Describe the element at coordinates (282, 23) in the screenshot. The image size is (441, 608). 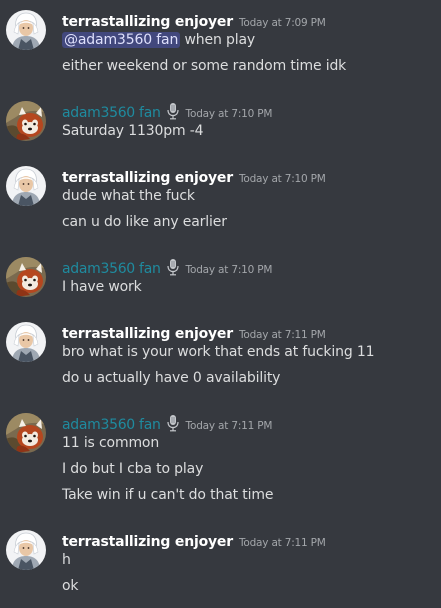
I see `message-timestamp: Today at 7:09 PM` at that location.